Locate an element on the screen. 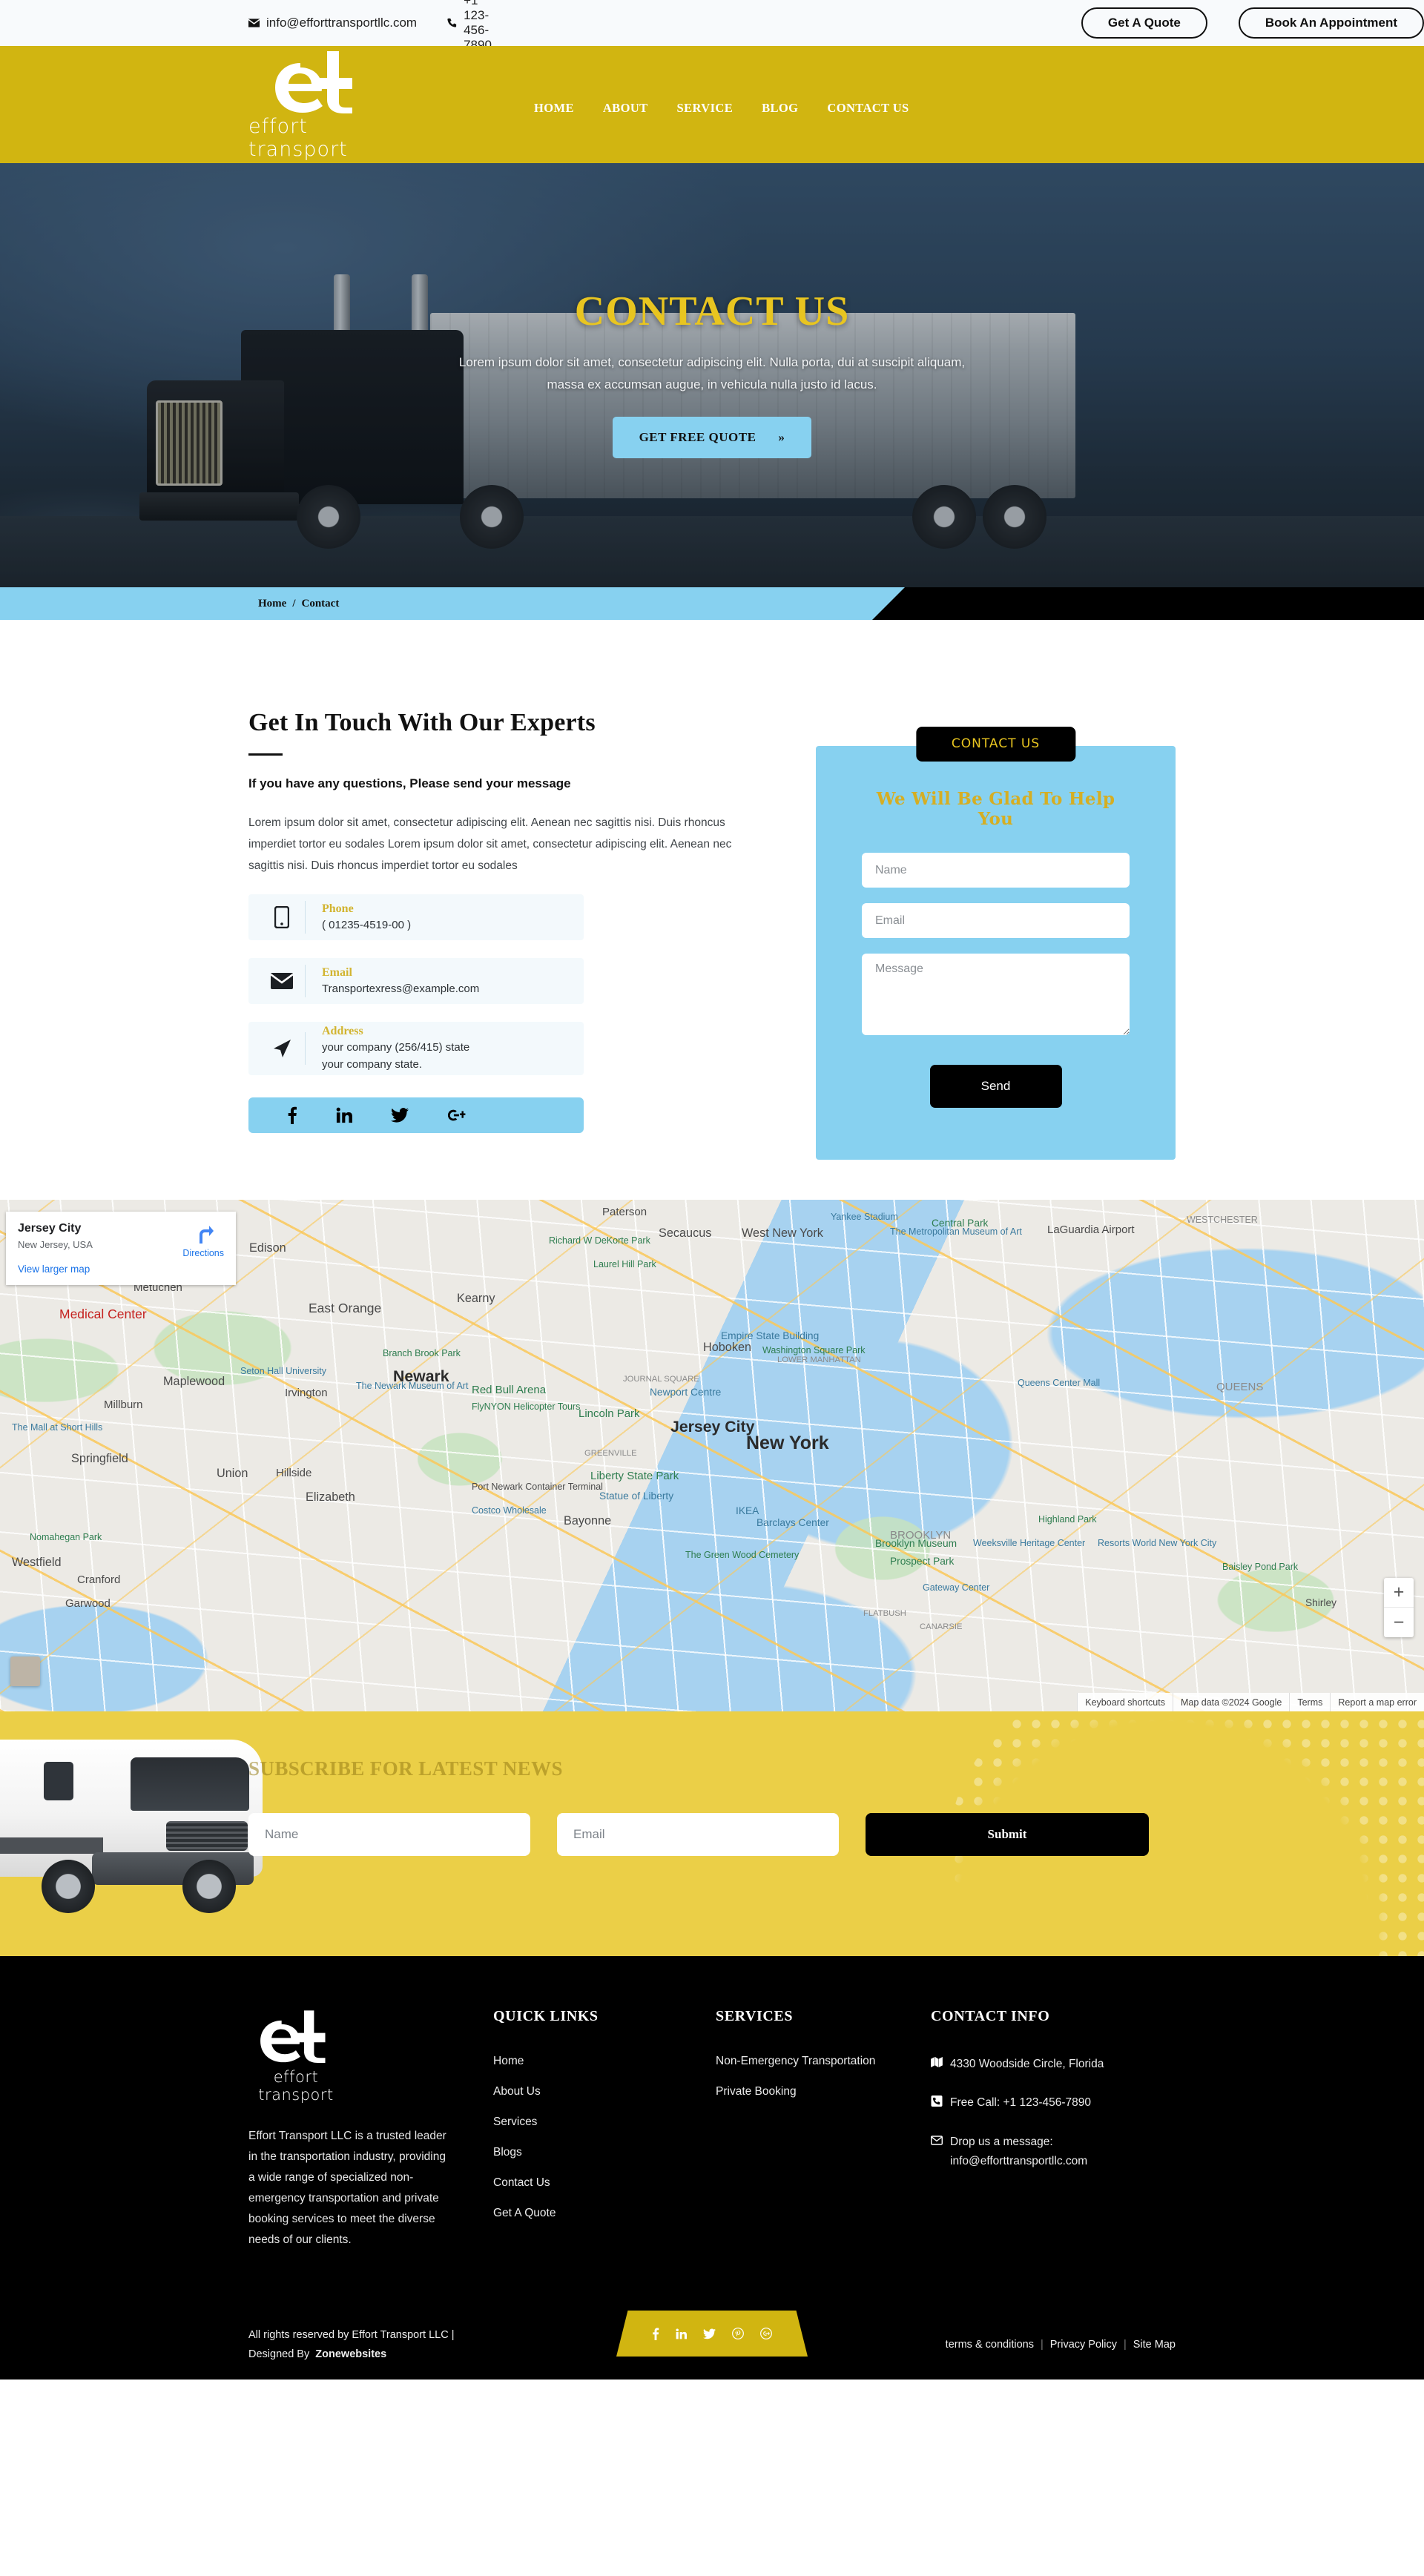 This screenshot has width=1424, height=2576. social-links-bar is located at coordinates (416, 1115).